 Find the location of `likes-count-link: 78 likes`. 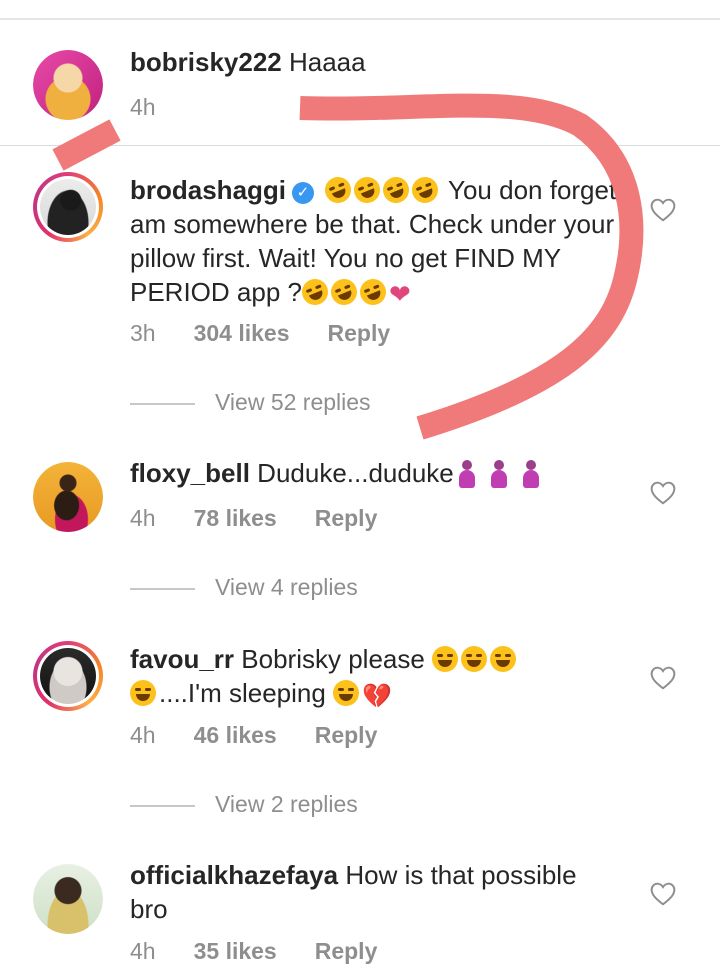

likes-count-link: 78 likes is located at coordinates (235, 518).